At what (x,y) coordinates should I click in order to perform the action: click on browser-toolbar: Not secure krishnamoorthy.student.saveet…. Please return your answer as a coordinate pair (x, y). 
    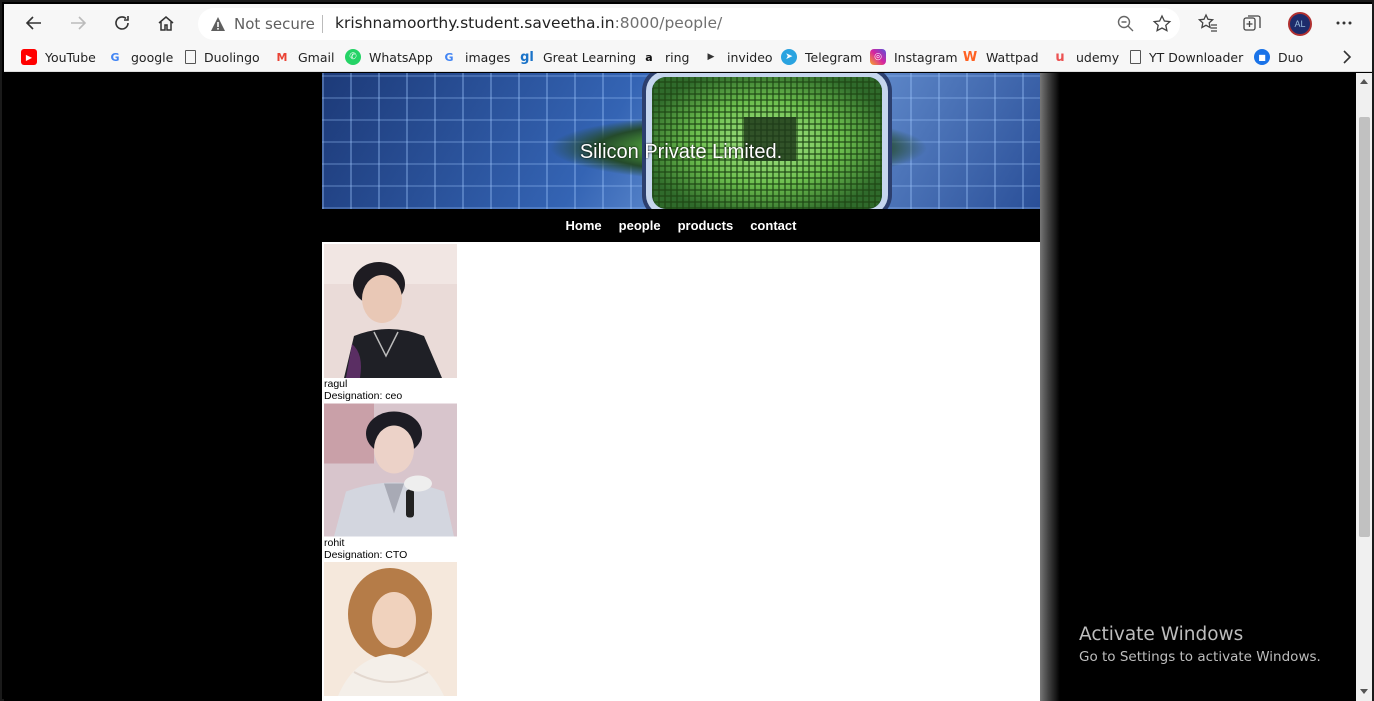
    Looking at the image, I should click on (688, 23).